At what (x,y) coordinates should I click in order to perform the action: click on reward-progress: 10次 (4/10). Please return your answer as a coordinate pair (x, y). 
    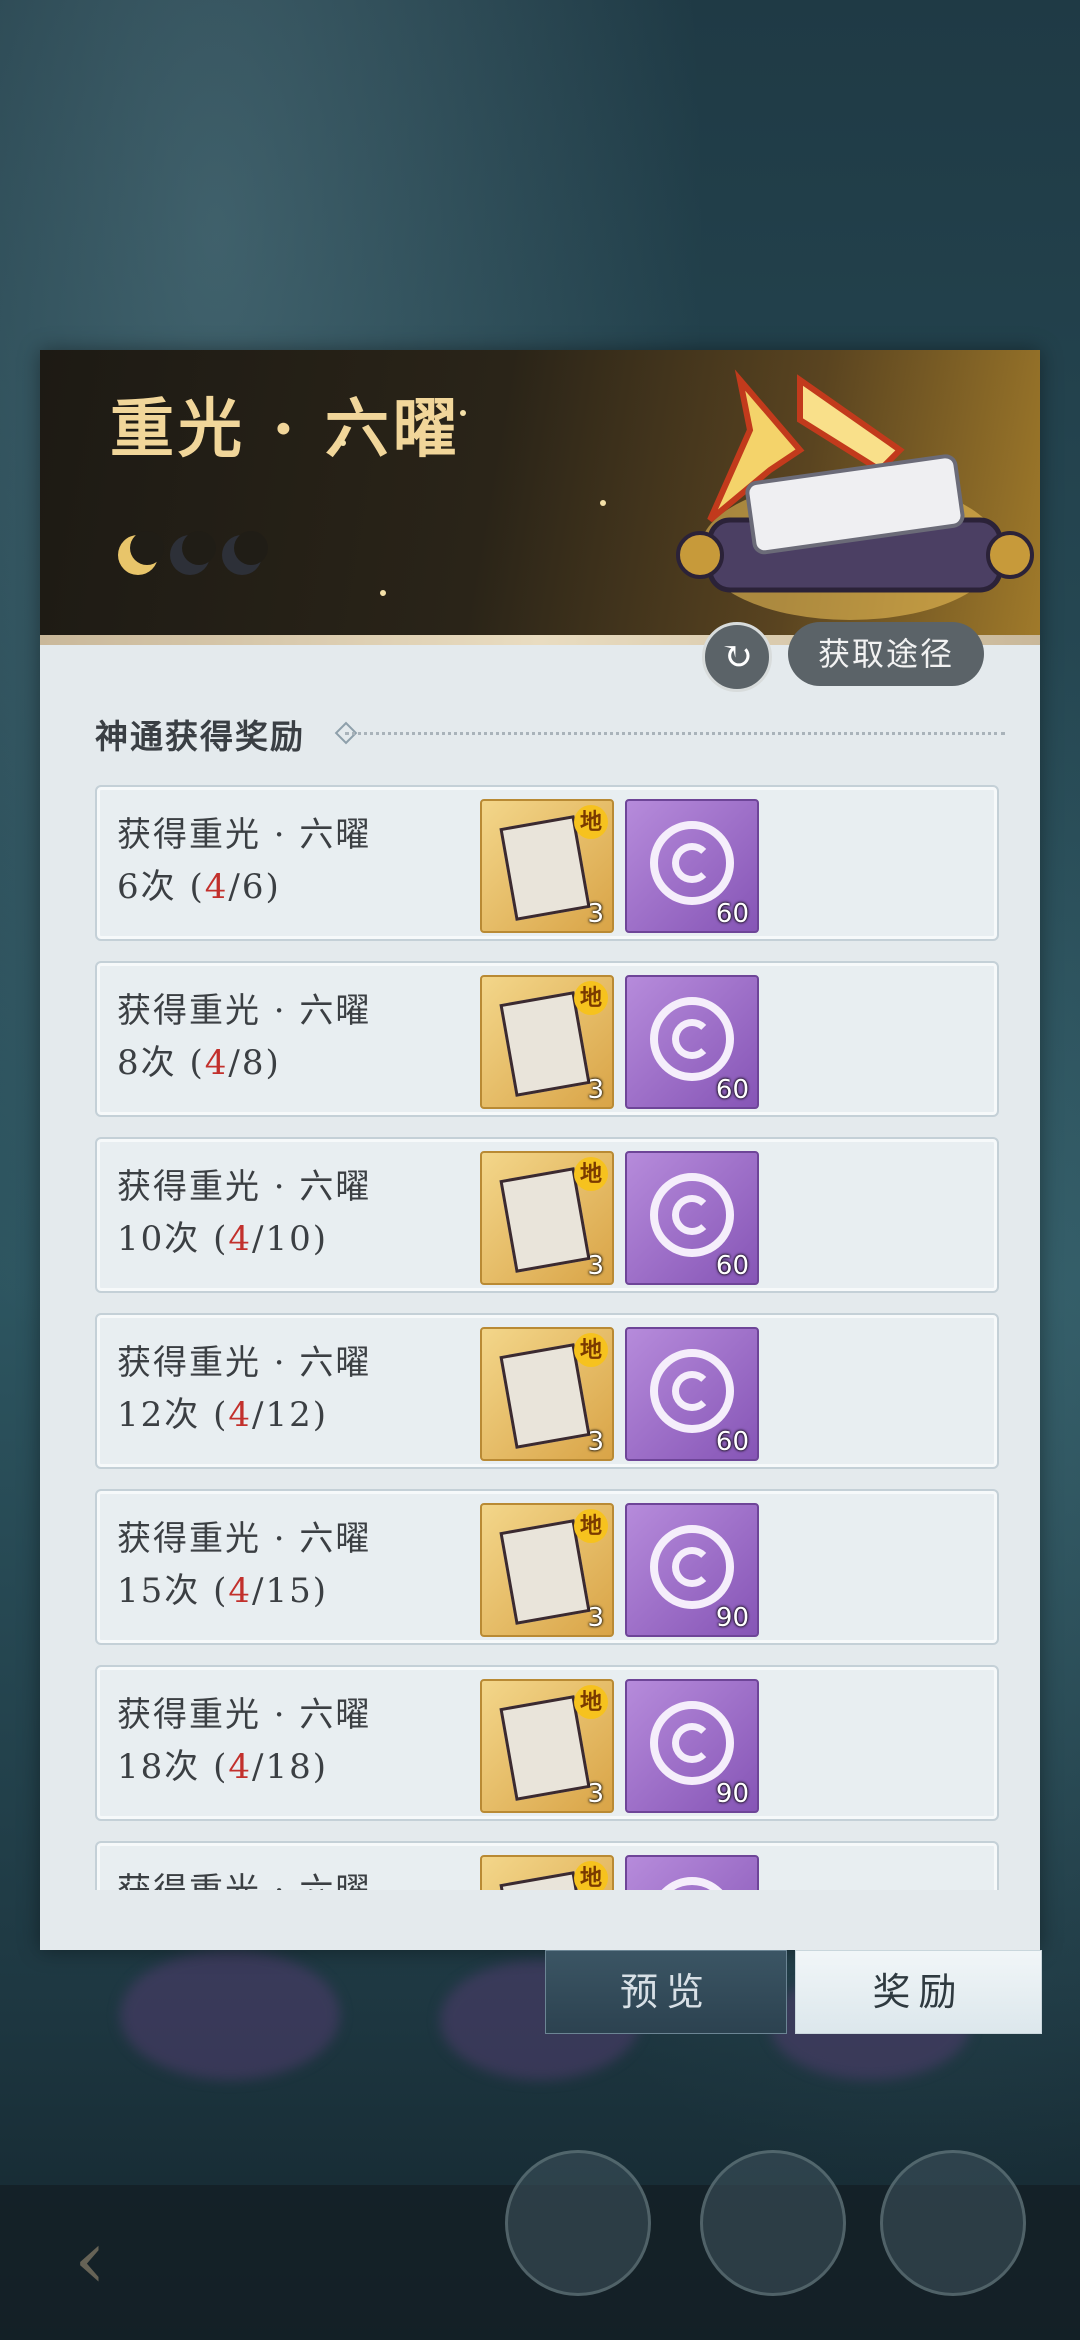
    Looking at the image, I should click on (222, 1239).